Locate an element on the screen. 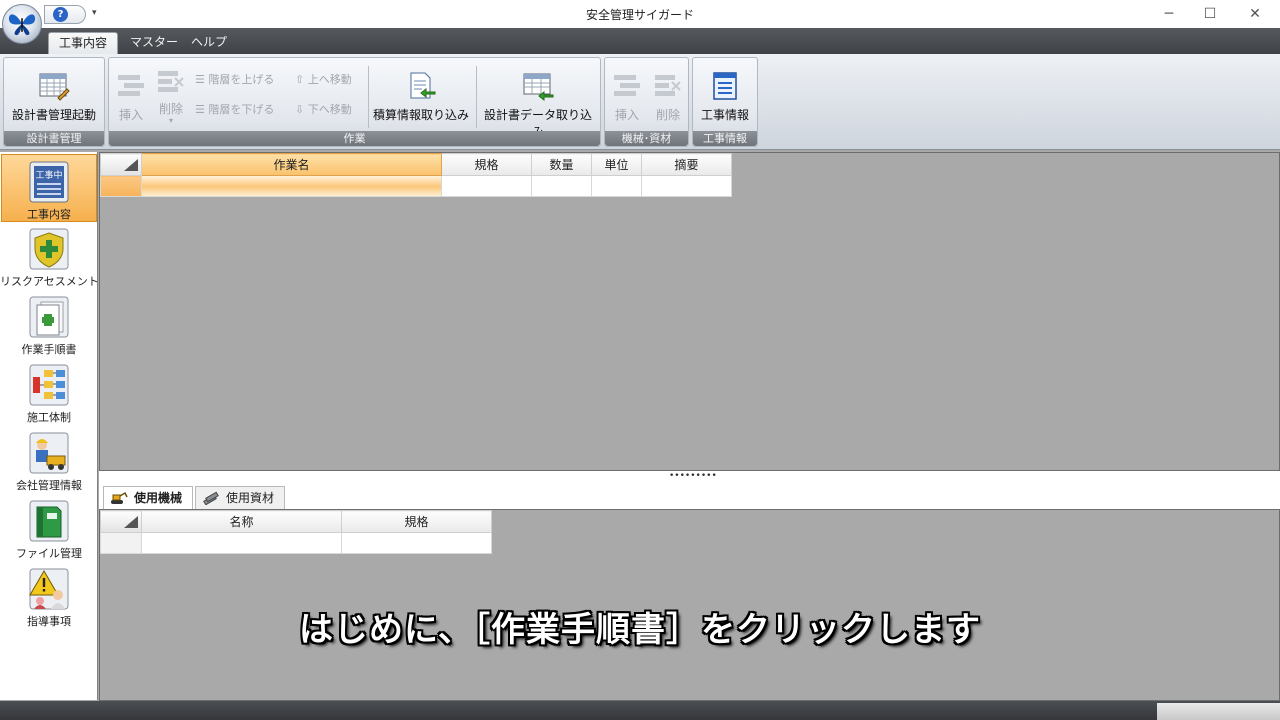  column-header-quantity: 数量 is located at coordinates (561, 164).